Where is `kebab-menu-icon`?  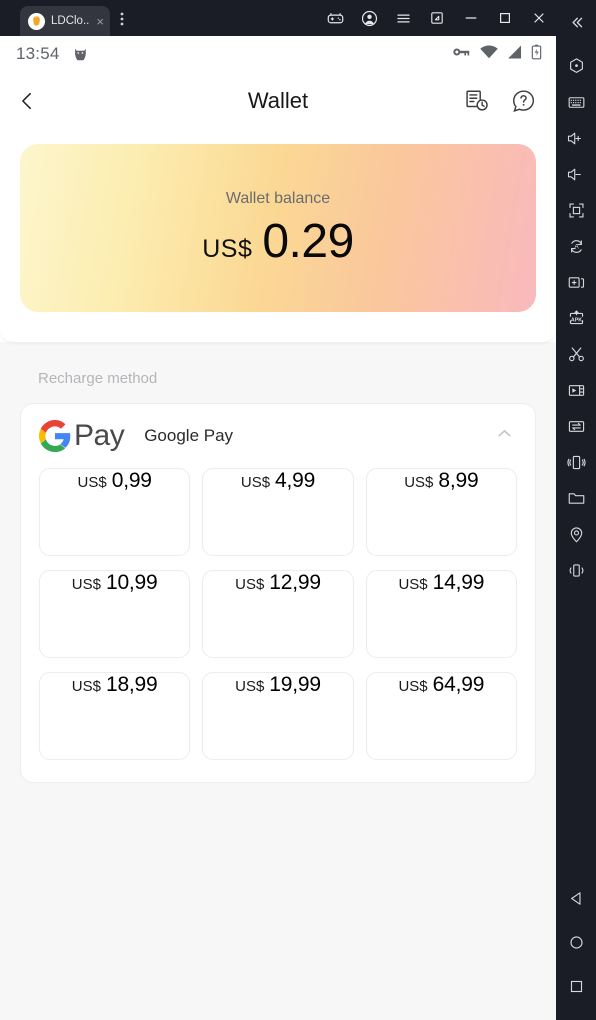
kebab-menu-icon is located at coordinates (122, 20).